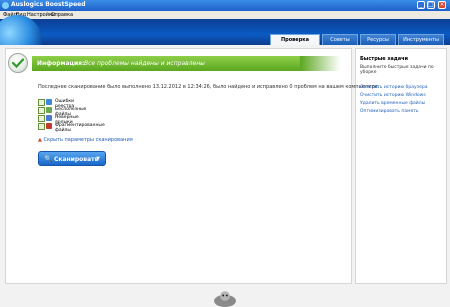 Image resolution: width=450 pixels, height=307 pixels. Describe the element at coordinates (62, 15) in the screenshot. I see `menu-help: Справка` at that location.